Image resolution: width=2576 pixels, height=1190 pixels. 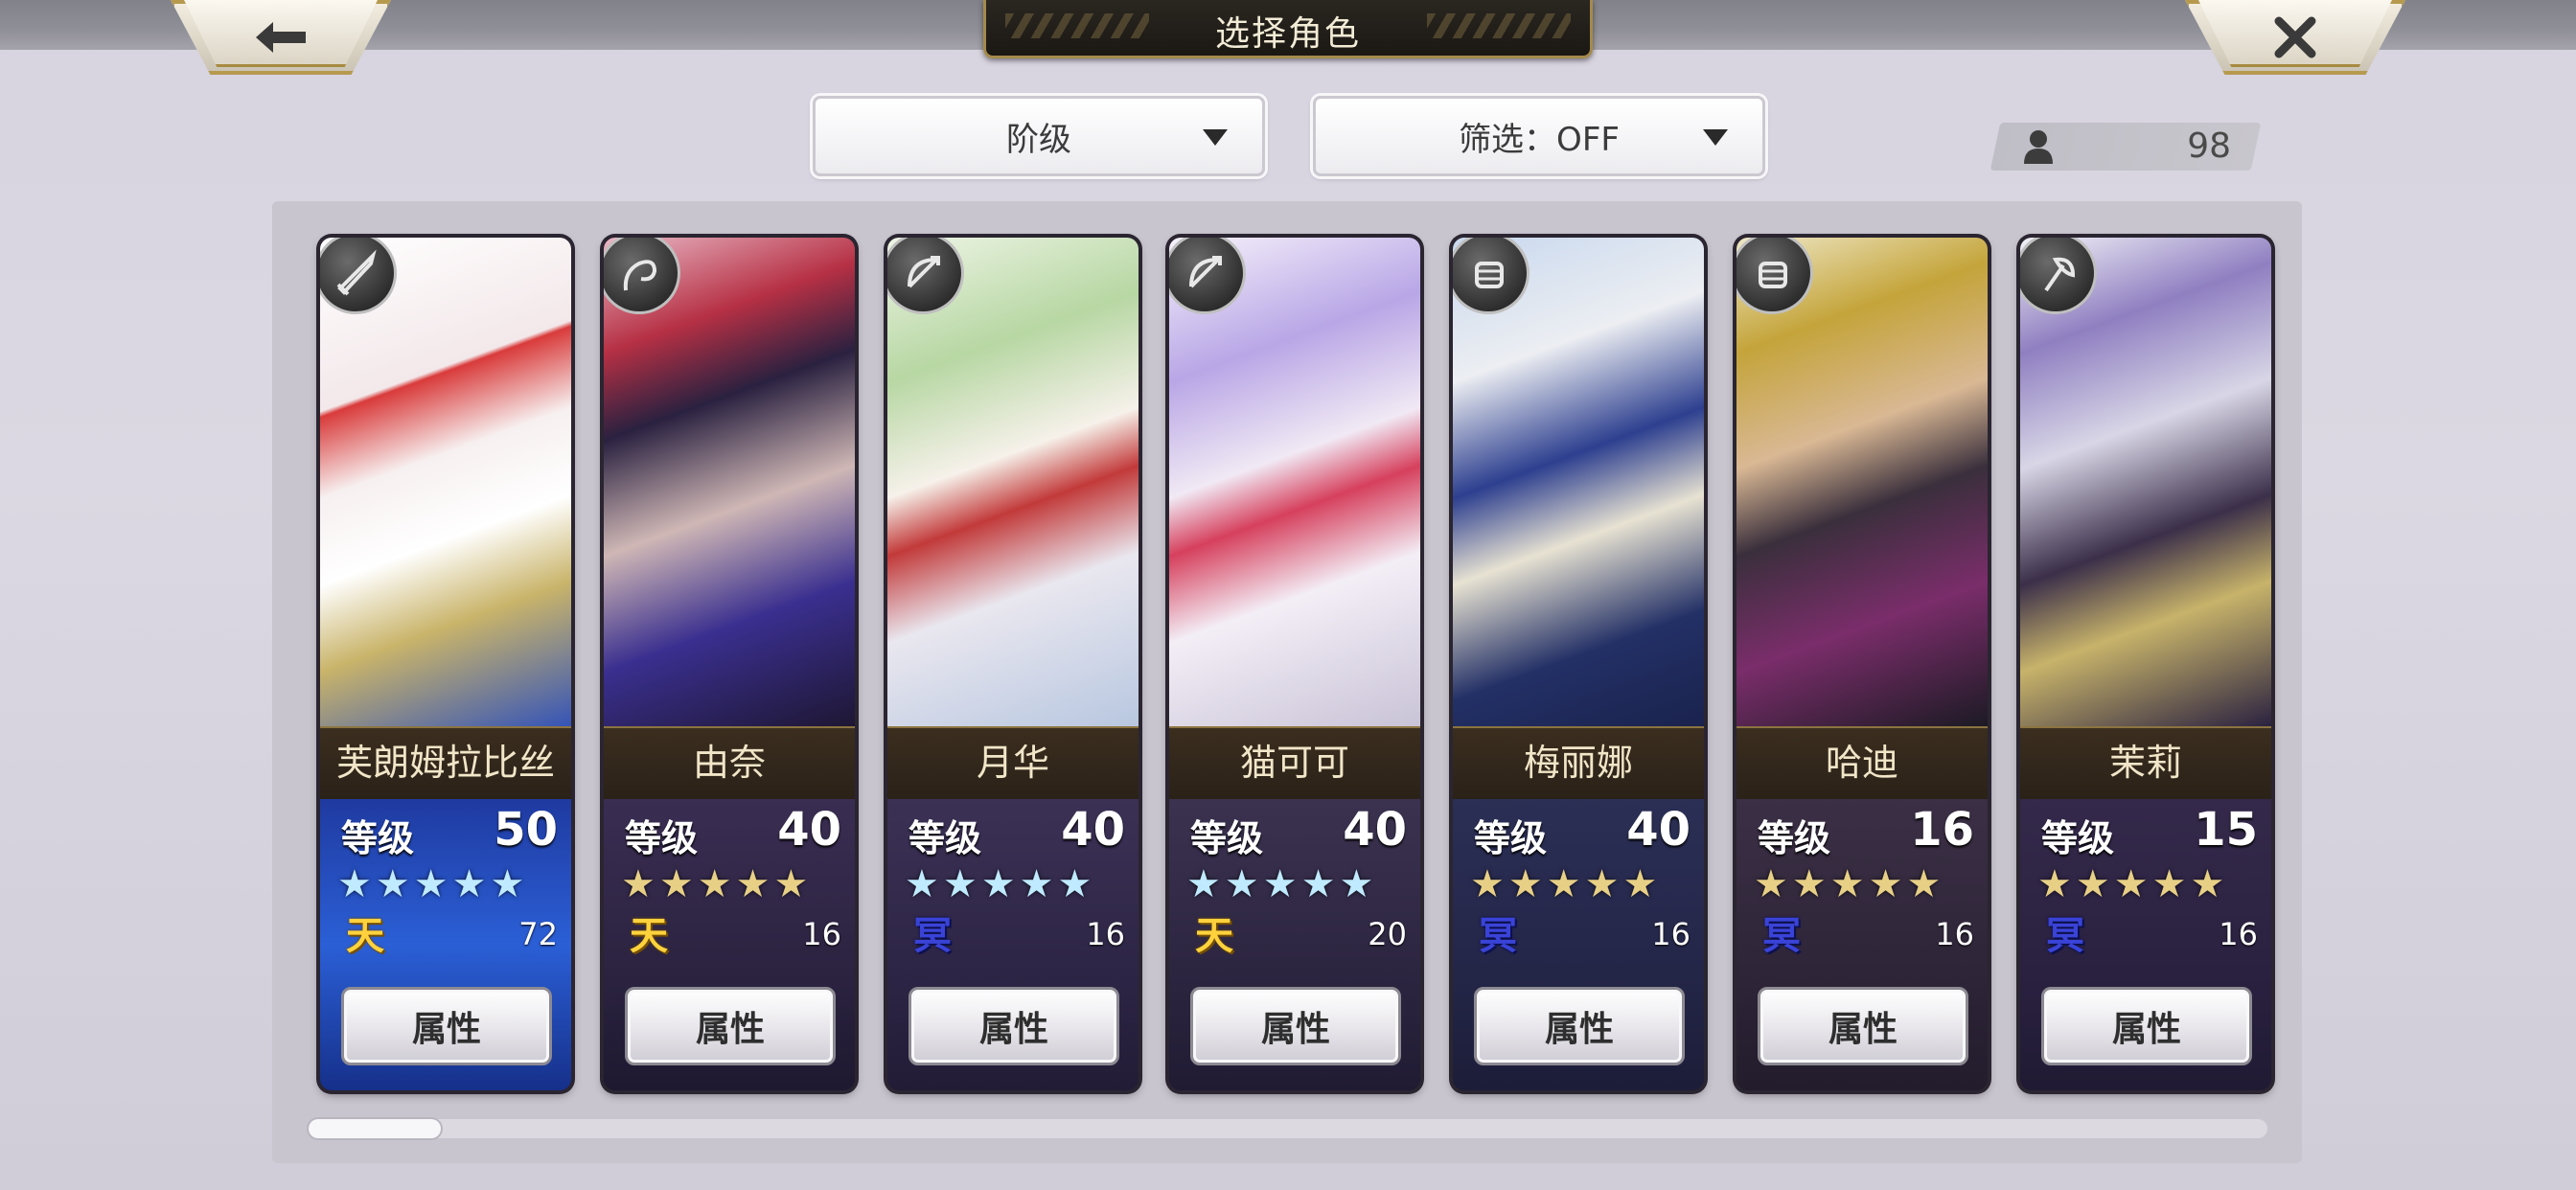 I want to click on level-value: 16, so click(x=1942, y=830).